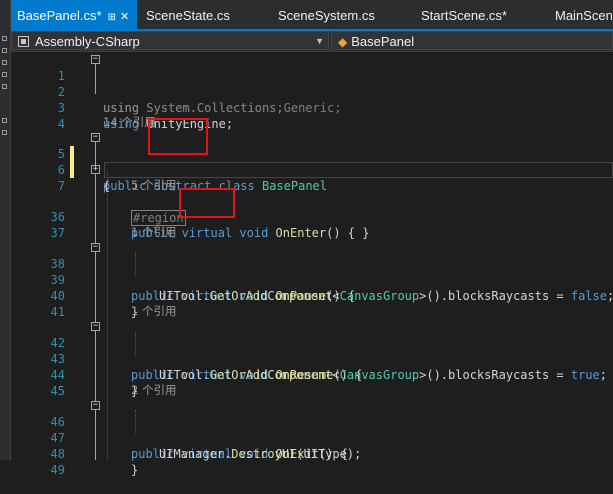 This screenshot has width=613, height=494. What do you see at coordinates (61, 186) in the screenshot?
I see `line-number: 7` at bounding box center [61, 186].